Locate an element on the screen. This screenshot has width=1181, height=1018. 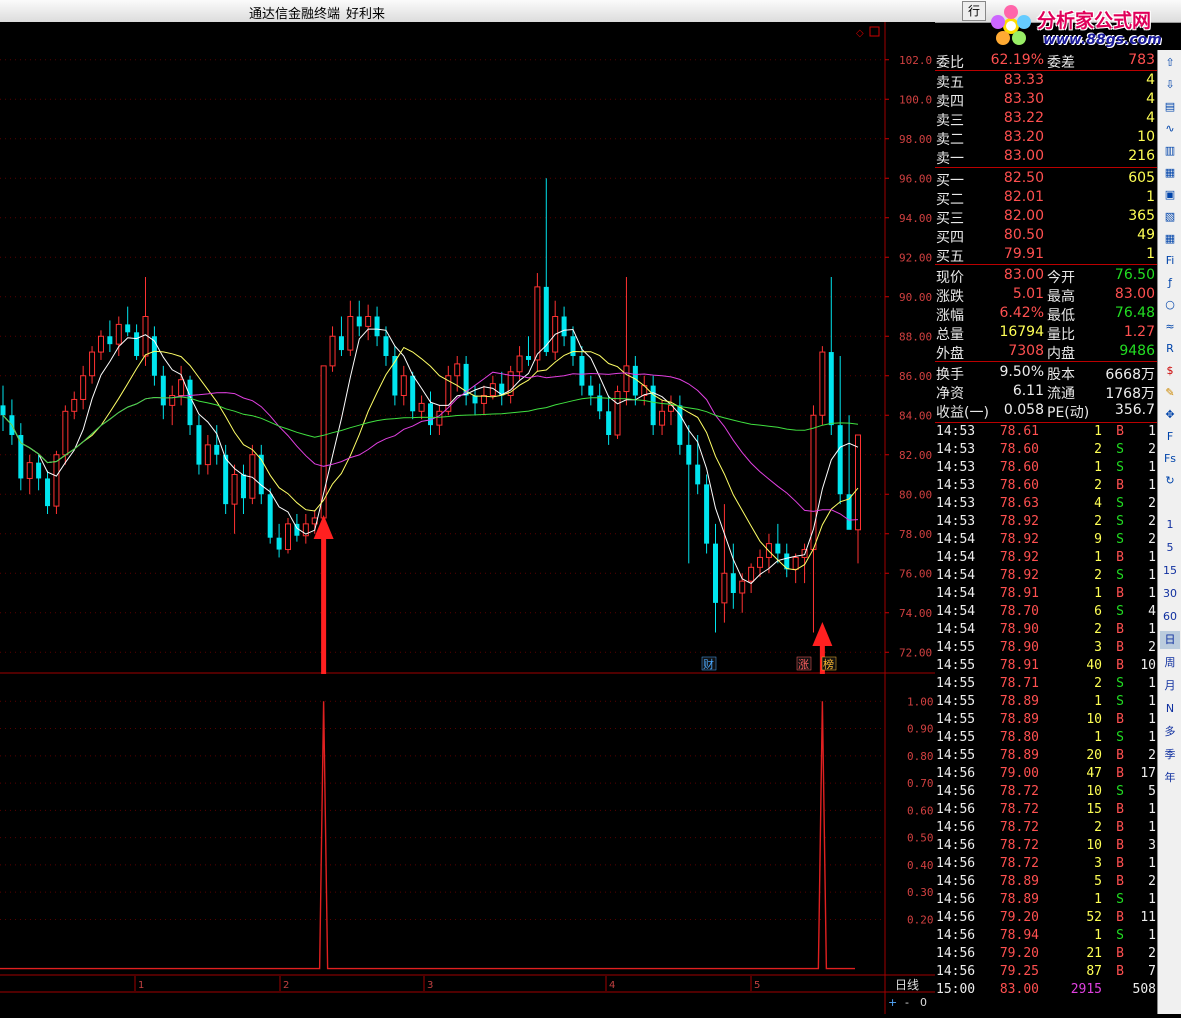
pen-icon: ✎ is located at coordinates (1170, 393).